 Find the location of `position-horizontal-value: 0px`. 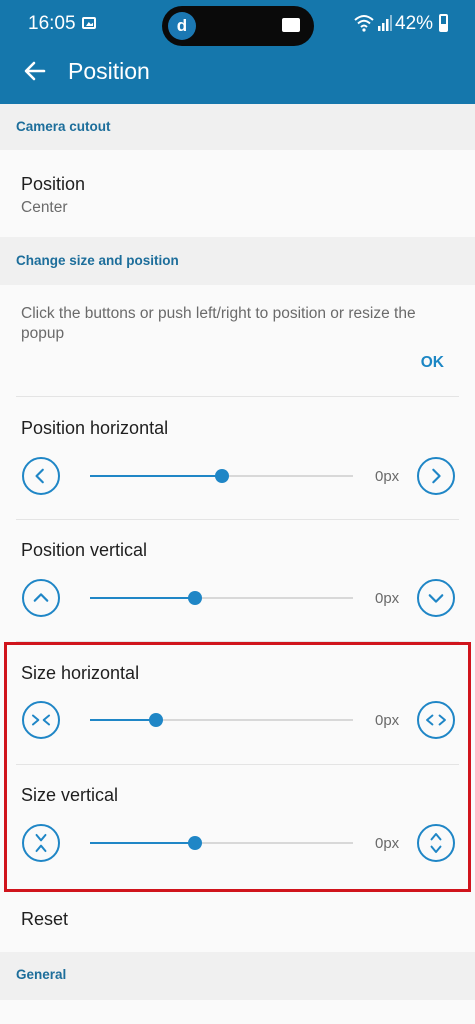

position-horizontal-value: 0px is located at coordinates (387, 476).